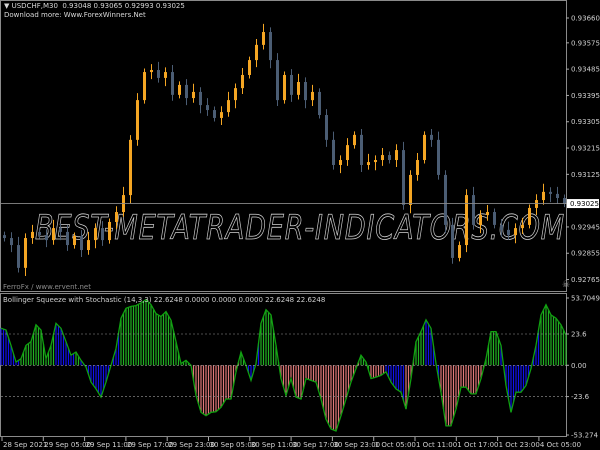 The width and height of the screenshot is (600, 450). I want to click on price-label: 0.93395, so click(585, 96).